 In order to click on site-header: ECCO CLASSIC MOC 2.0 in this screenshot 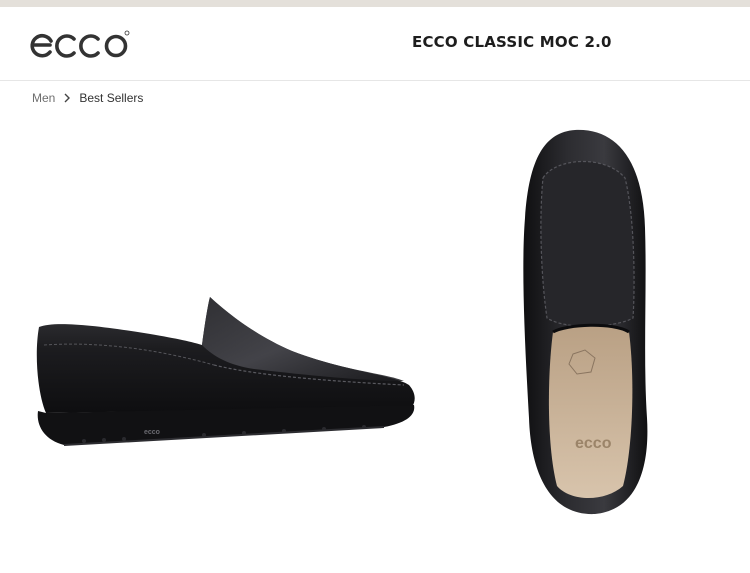, I will do `click(375, 44)`.